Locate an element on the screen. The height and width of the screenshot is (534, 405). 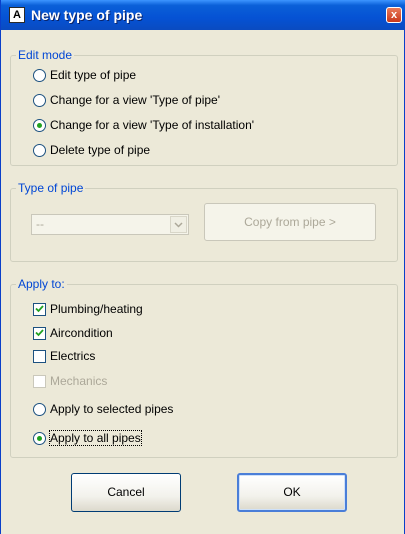
close-button: x is located at coordinates (394, 15).